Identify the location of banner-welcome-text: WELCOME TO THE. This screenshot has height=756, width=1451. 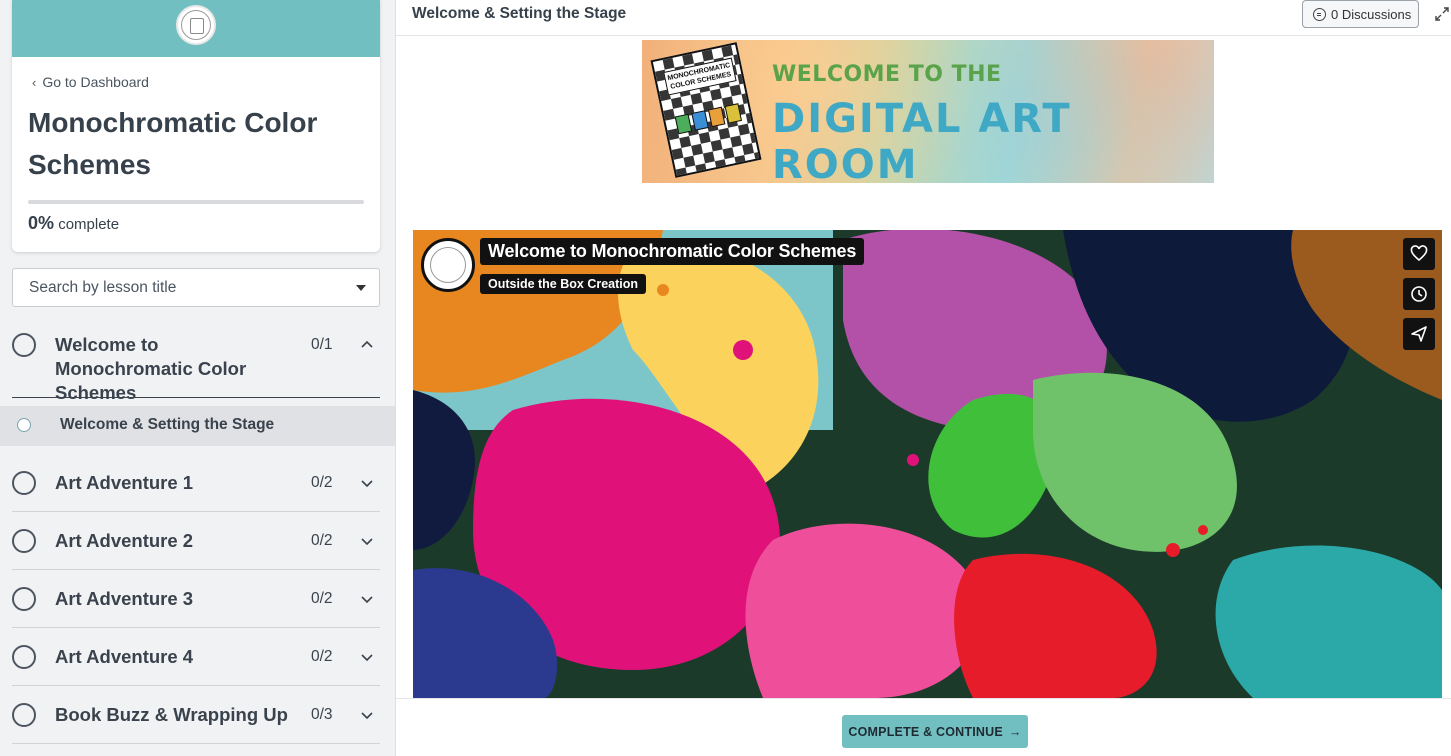
(887, 74).